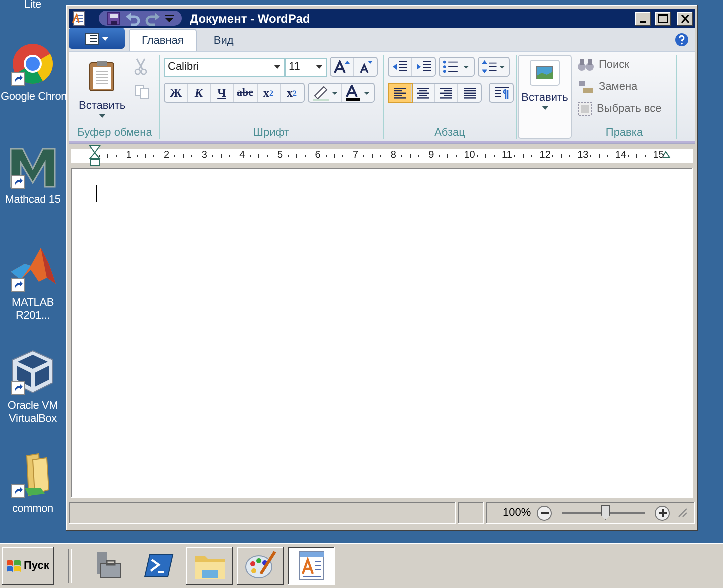 Image resolution: width=723 pixels, height=588 pixels. I want to click on ribbon-tab: Главная, so click(163, 40).